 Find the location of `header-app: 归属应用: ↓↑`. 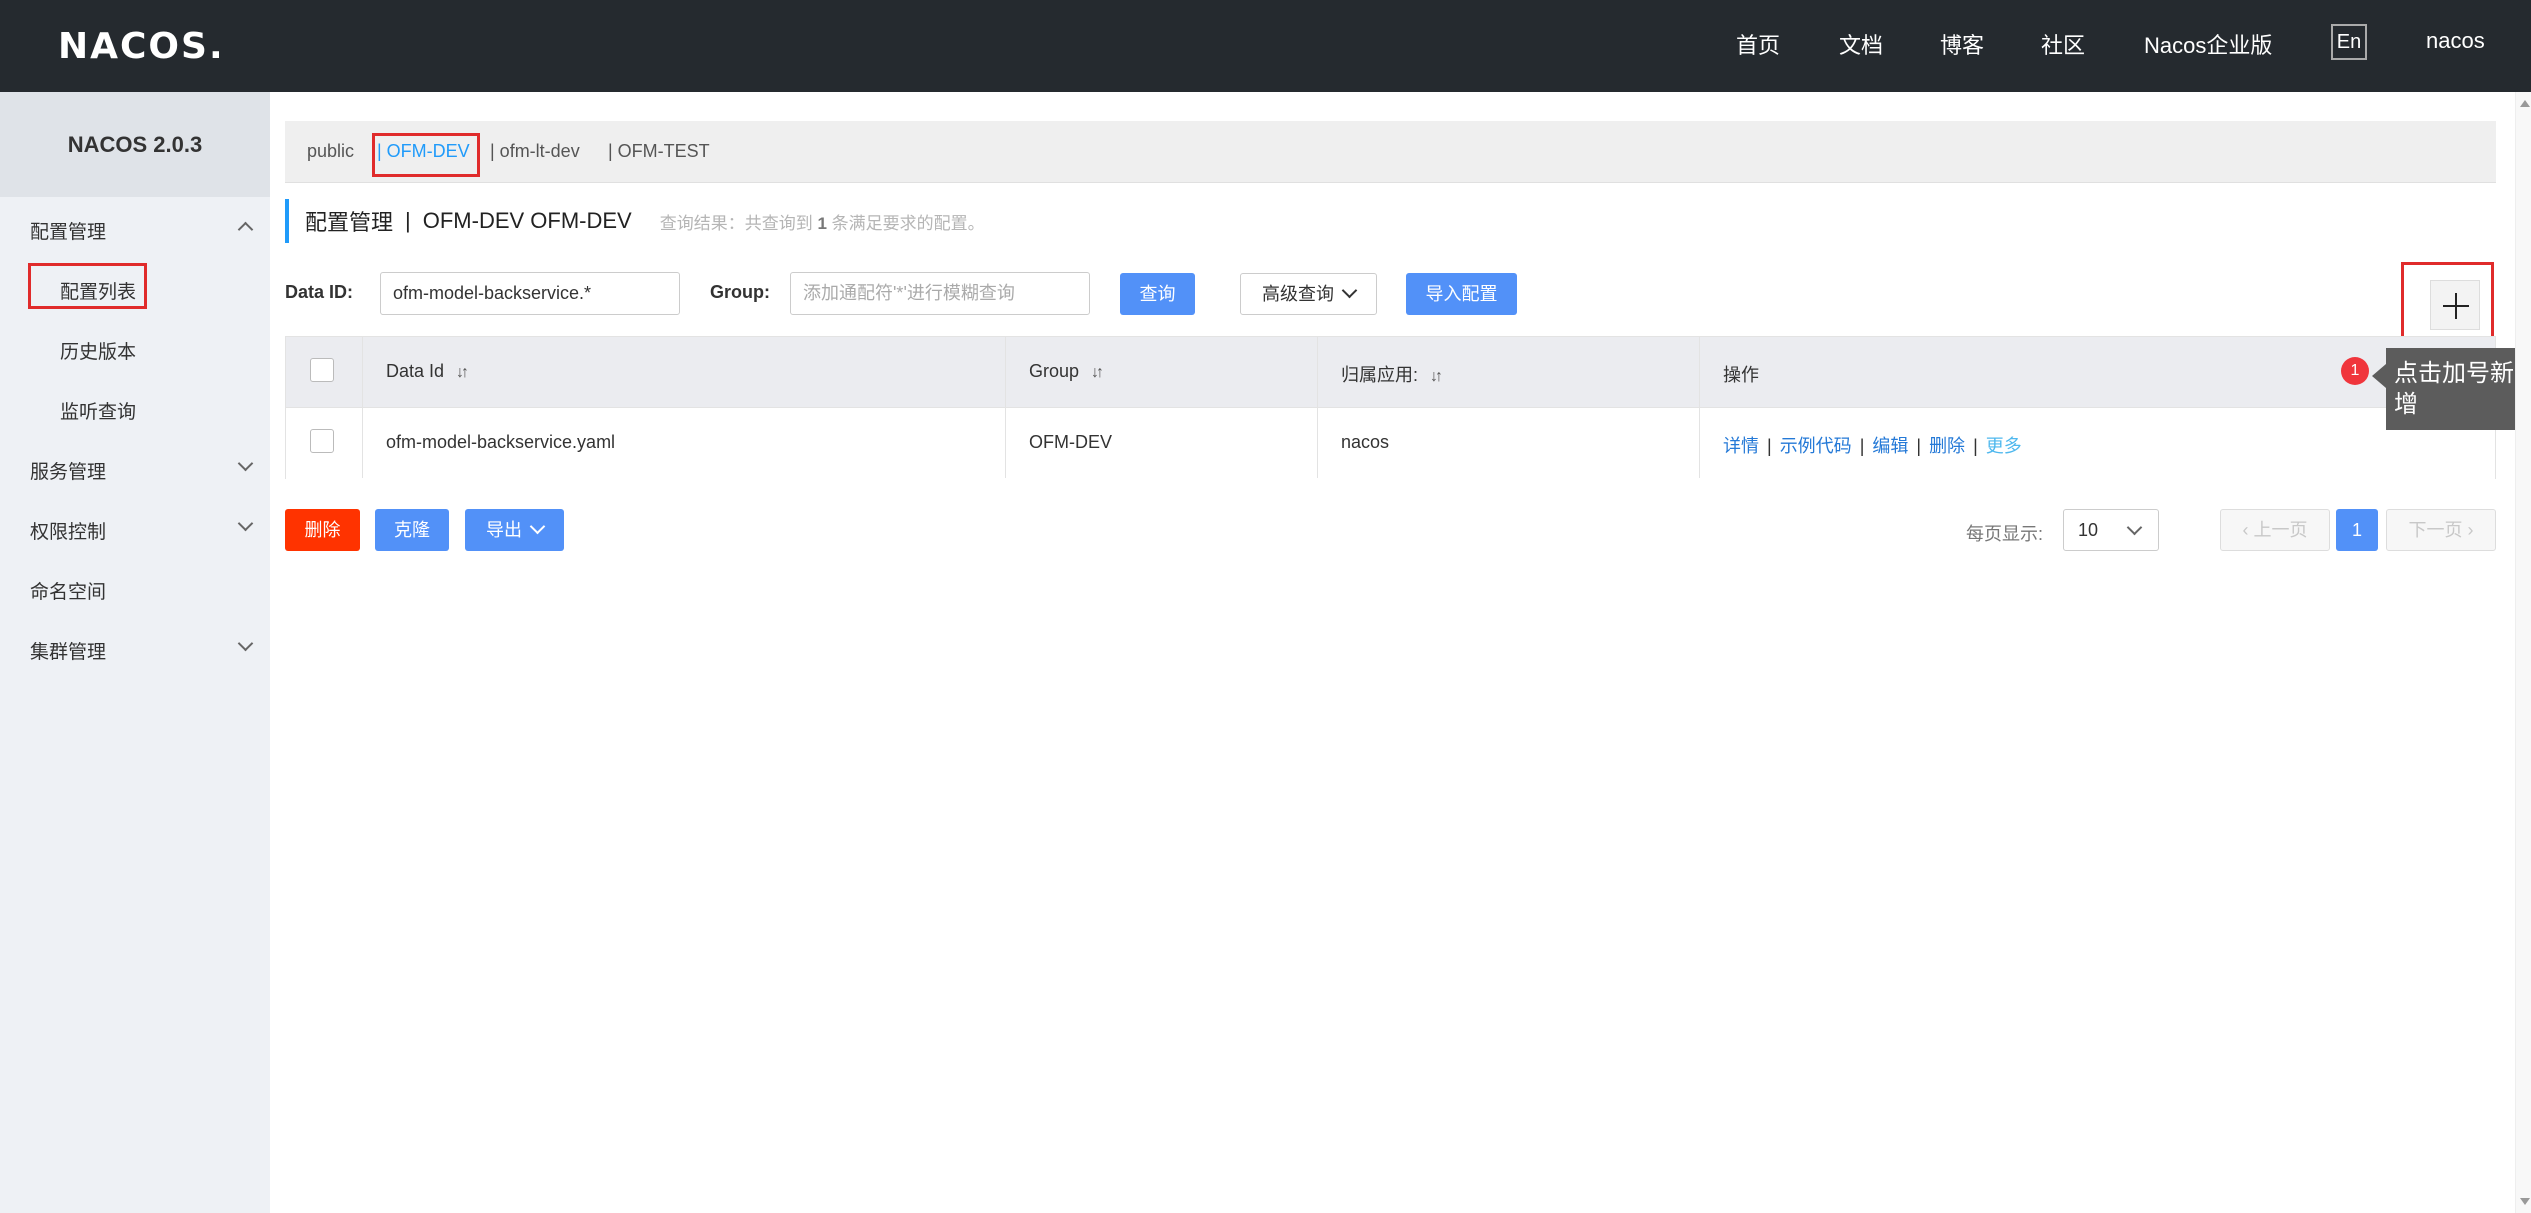

header-app: 归属应用: ↓↑ is located at coordinates (1392, 374).